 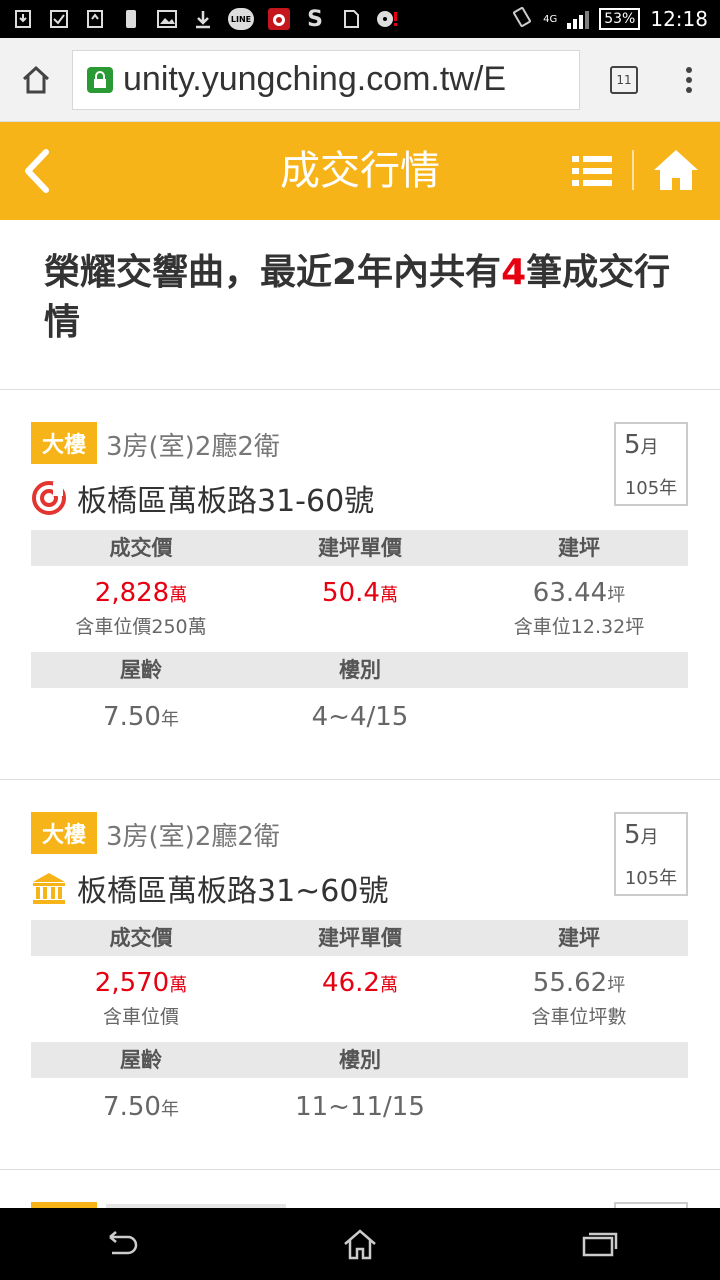 What do you see at coordinates (676, 170) in the screenshot?
I see `home-icon` at bounding box center [676, 170].